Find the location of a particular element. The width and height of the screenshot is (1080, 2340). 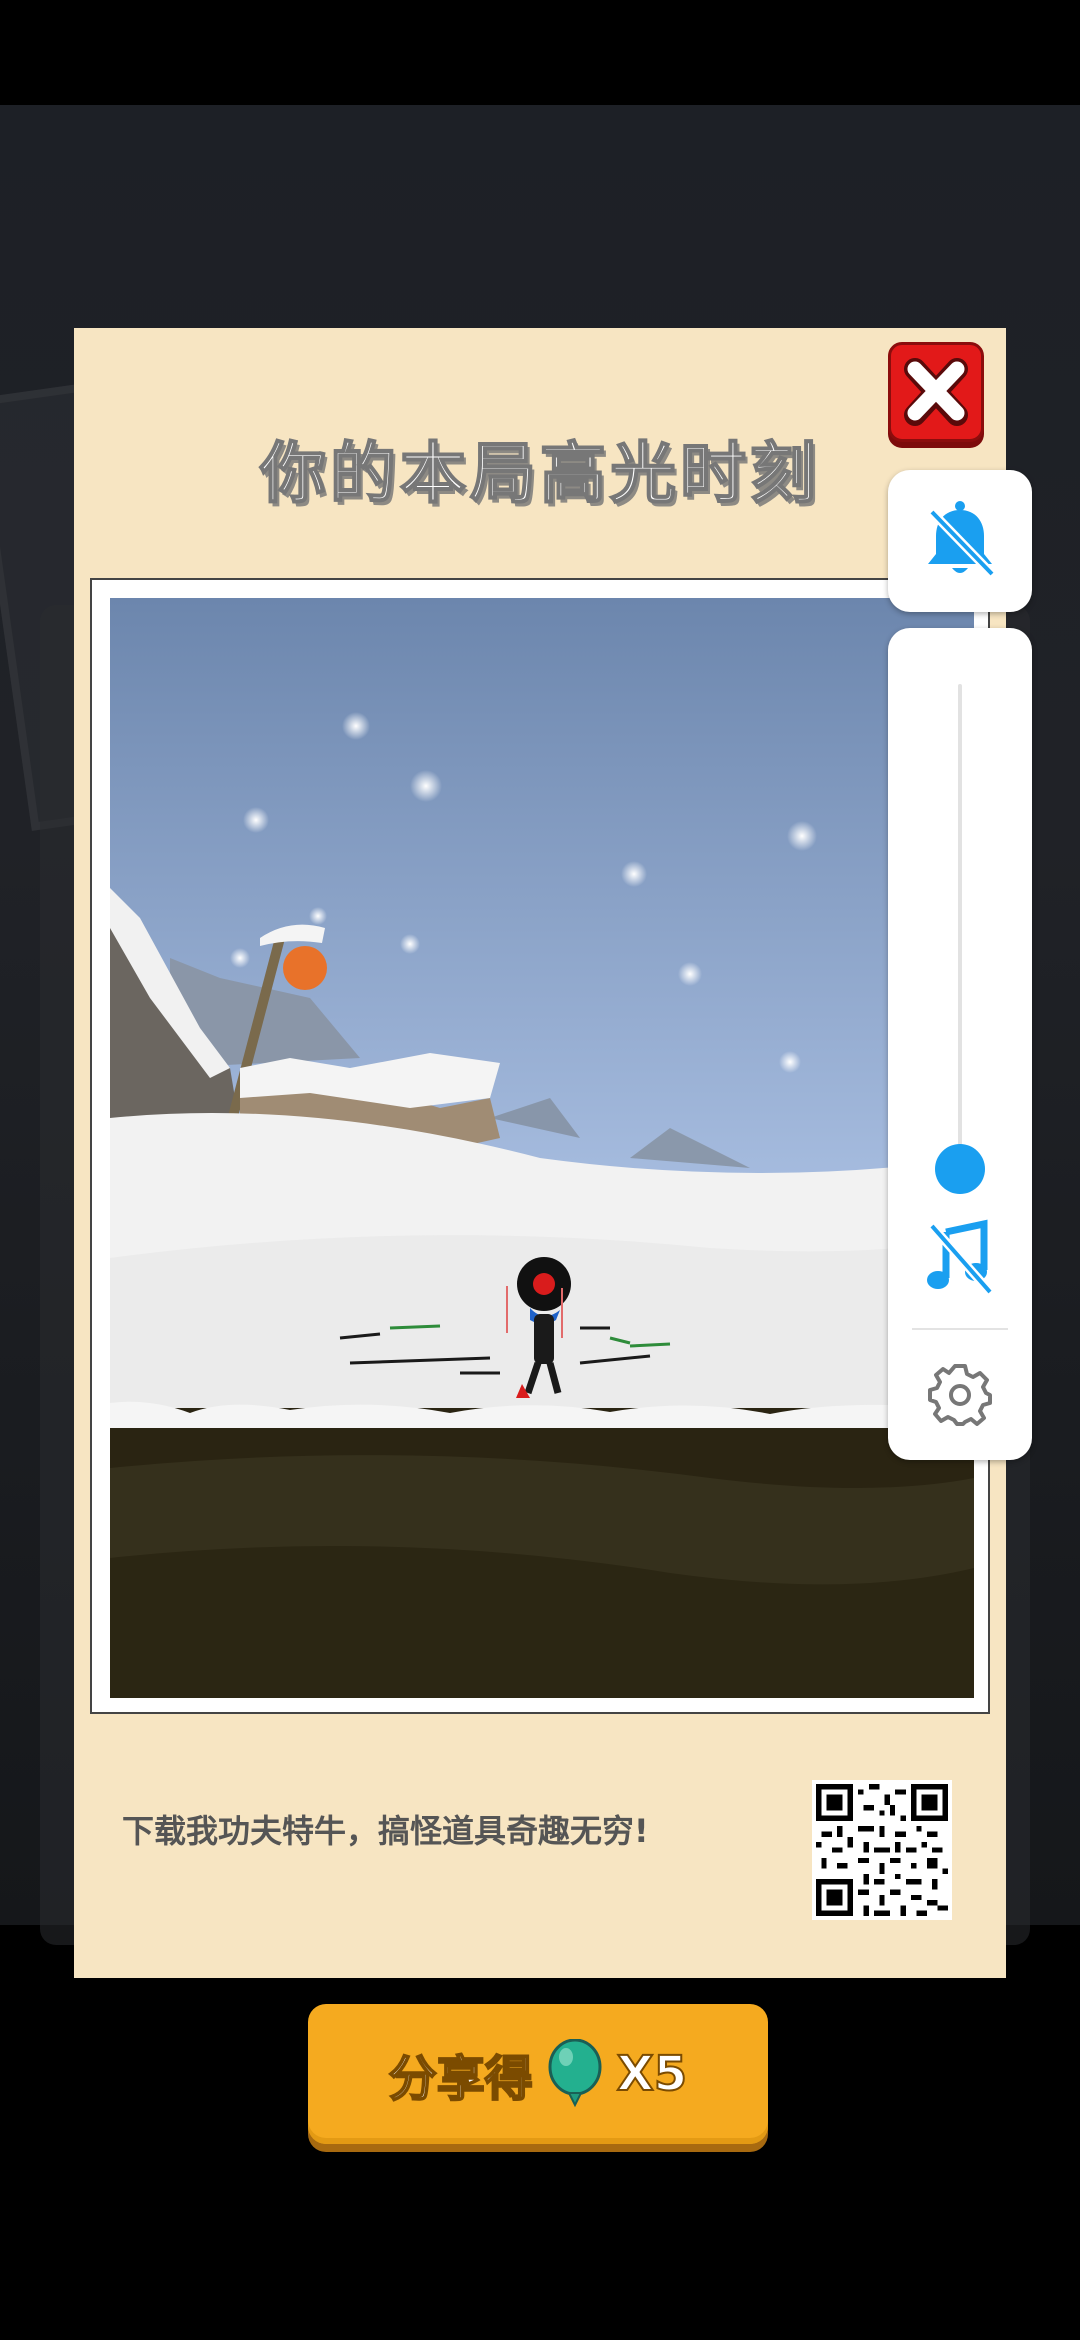

gear-icon is located at coordinates (960, 1394).